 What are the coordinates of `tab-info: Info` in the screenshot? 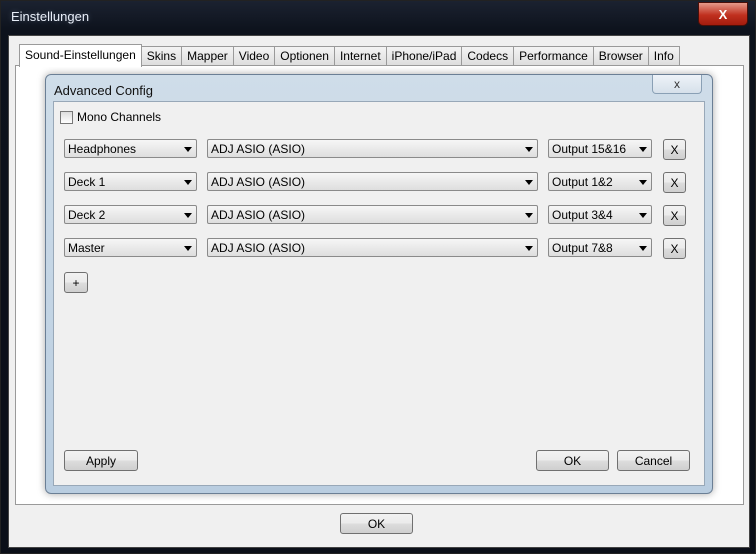 It's located at (663, 56).